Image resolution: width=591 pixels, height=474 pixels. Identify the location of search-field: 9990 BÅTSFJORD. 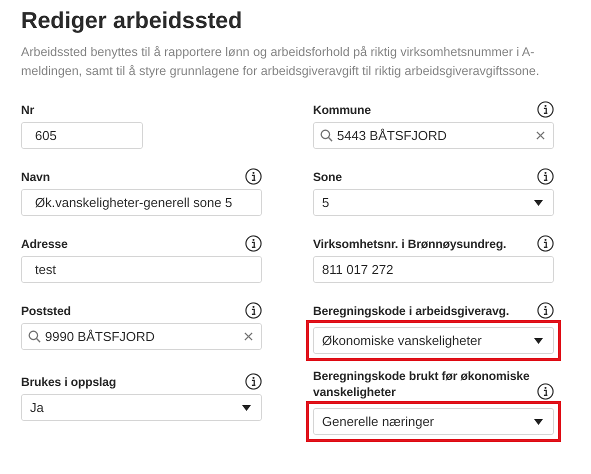
(141, 336).